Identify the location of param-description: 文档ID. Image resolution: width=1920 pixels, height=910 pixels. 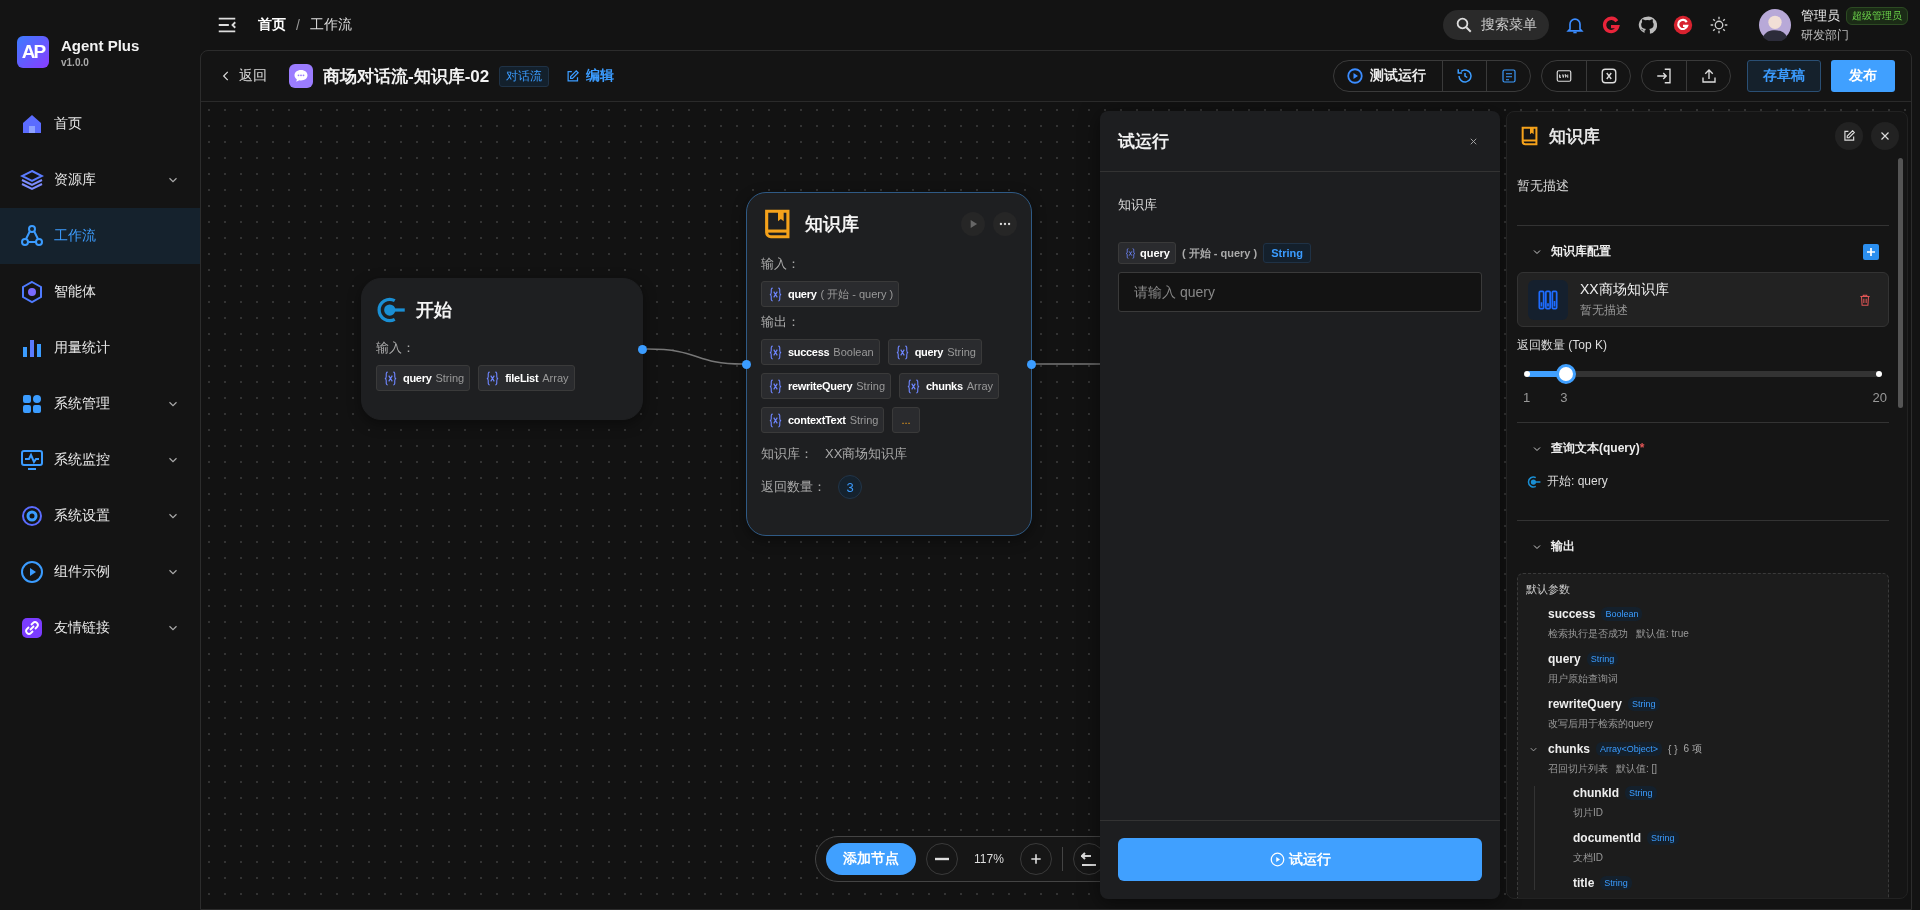
(1588, 858).